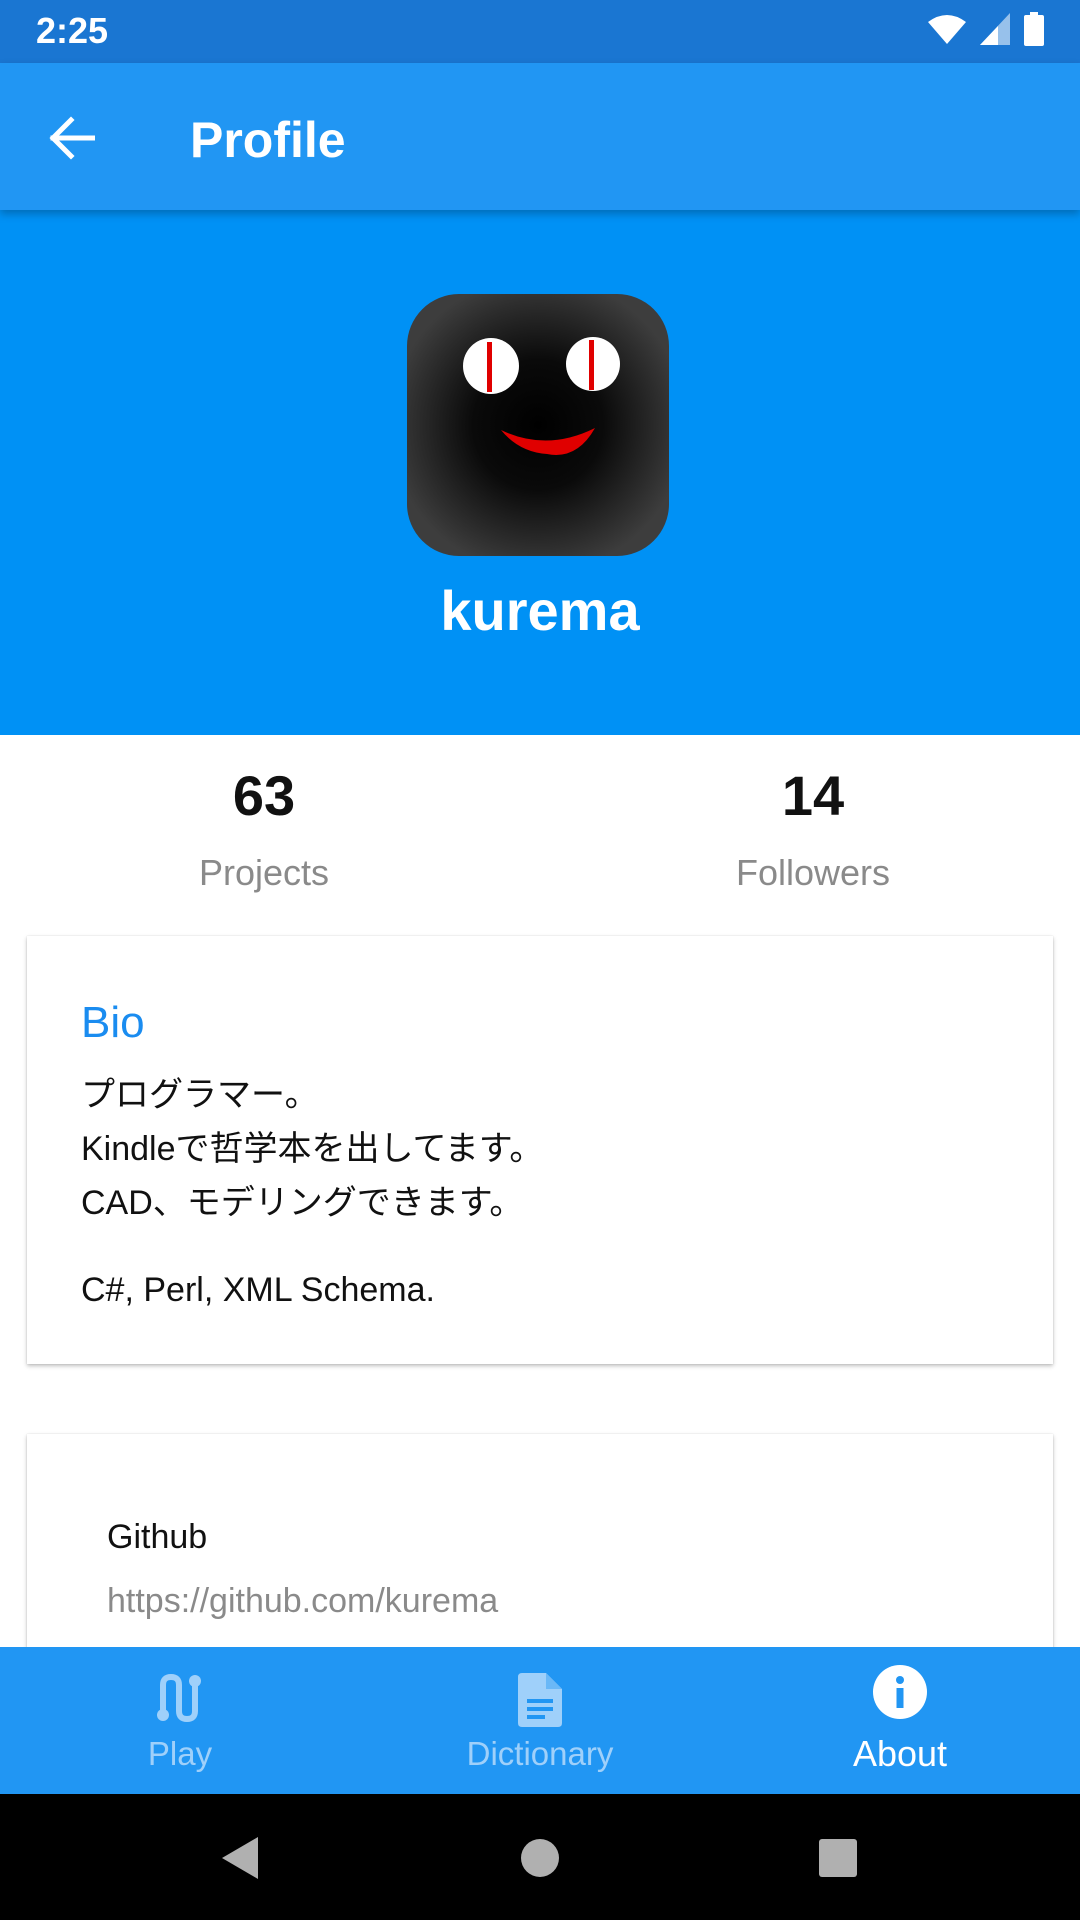 The width and height of the screenshot is (1080, 1920). Describe the element at coordinates (302, 1203) in the screenshot. I see `bio-line: CAD、モデリングできます。` at that location.